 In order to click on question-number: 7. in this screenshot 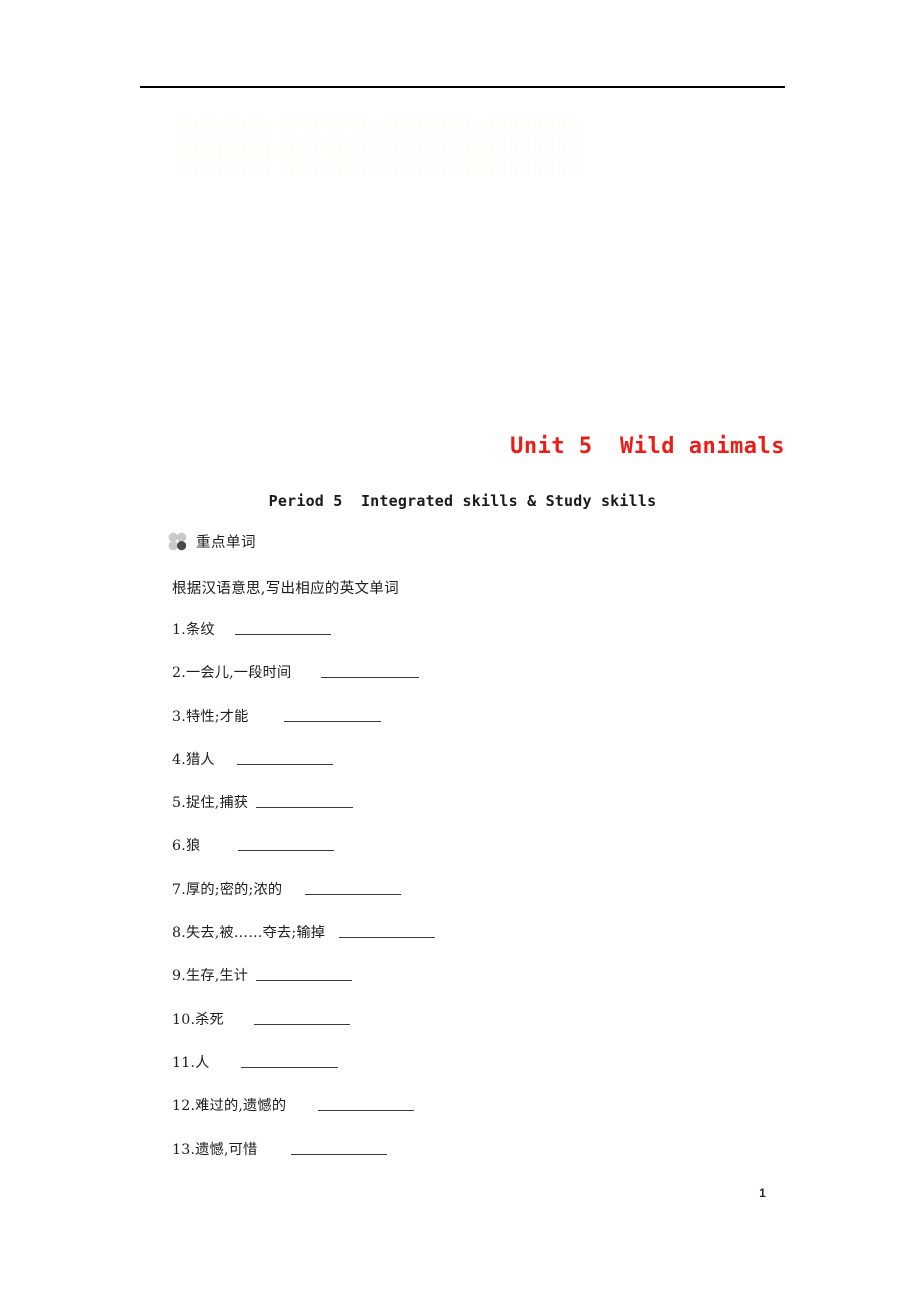, I will do `click(179, 889)`.